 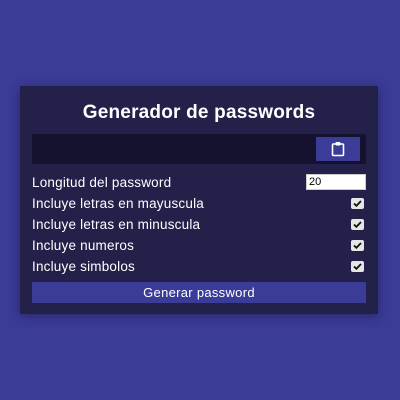 I want to click on numbers-label: Incluye numeros, so click(x=83, y=245).